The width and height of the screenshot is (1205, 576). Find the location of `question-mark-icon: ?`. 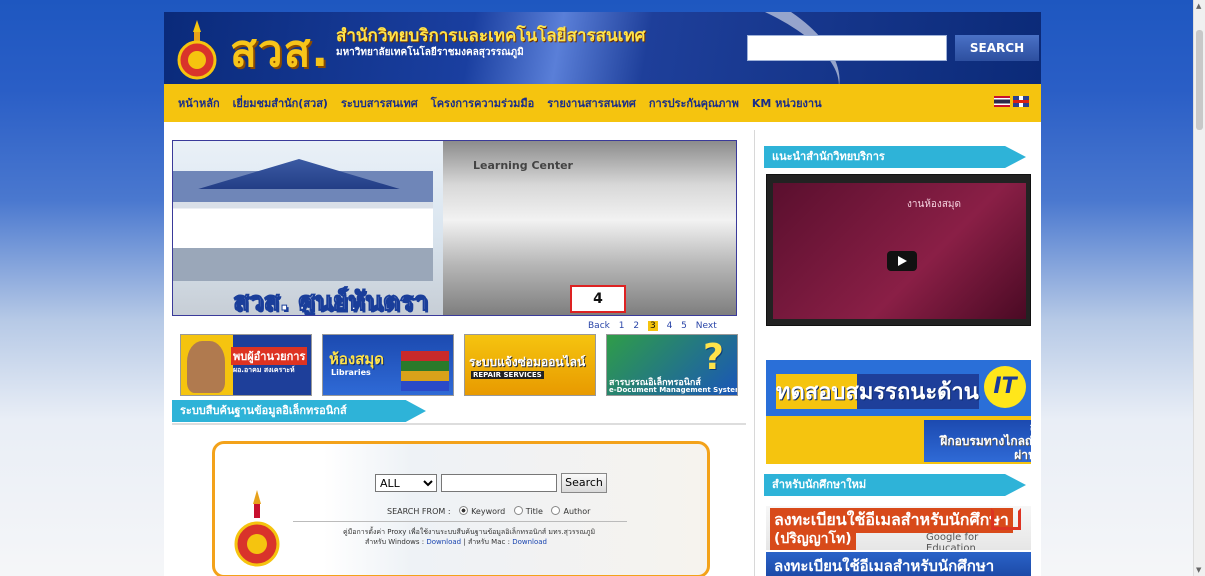

question-mark-icon: ? is located at coordinates (713, 357).